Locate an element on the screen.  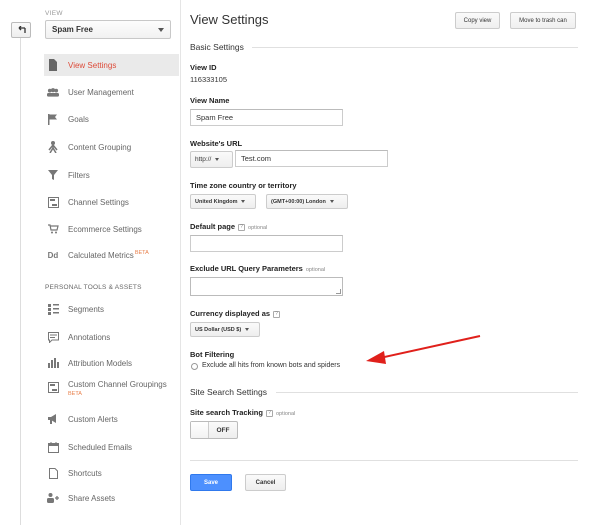
sidebar-item-channel-settings: Channel Settings is located at coordinates (111, 202).